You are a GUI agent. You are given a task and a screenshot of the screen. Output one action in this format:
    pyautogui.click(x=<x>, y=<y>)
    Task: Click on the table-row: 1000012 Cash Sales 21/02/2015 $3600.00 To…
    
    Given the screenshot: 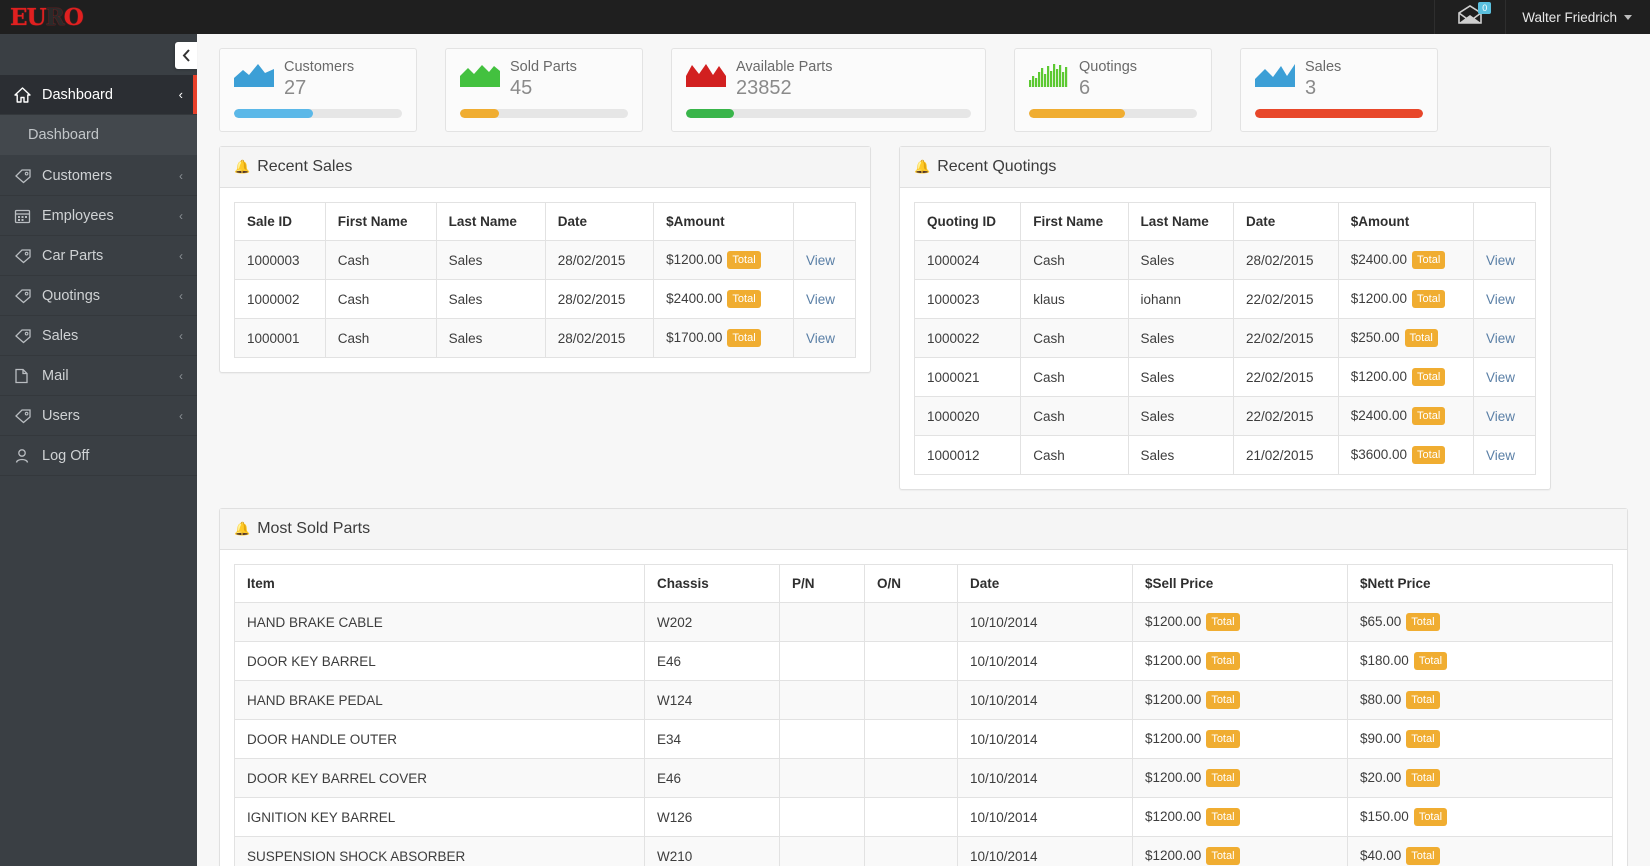 What is the action you would take?
    pyautogui.click(x=1224, y=455)
    